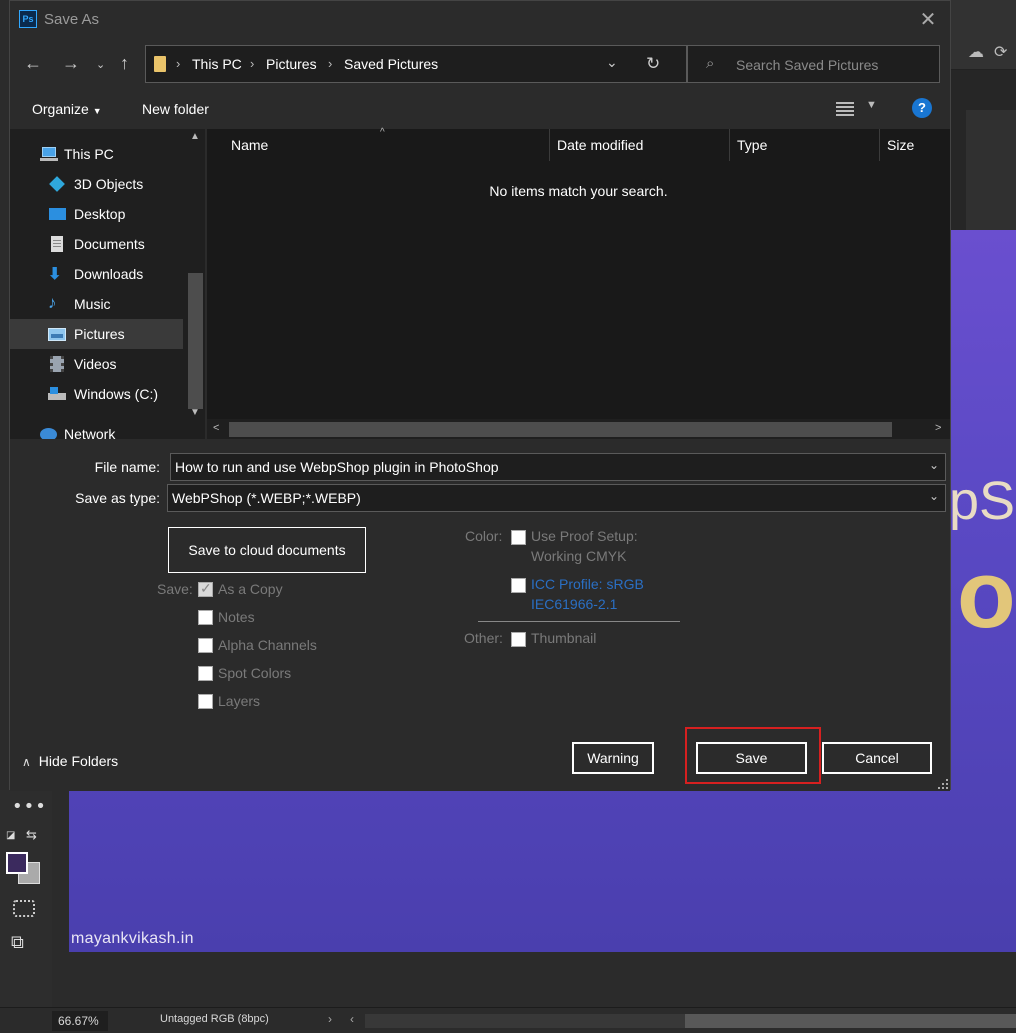 This screenshot has height=1033, width=1016. What do you see at coordinates (57, 334) in the screenshot?
I see `pictures-icon` at bounding box center [57, 334].